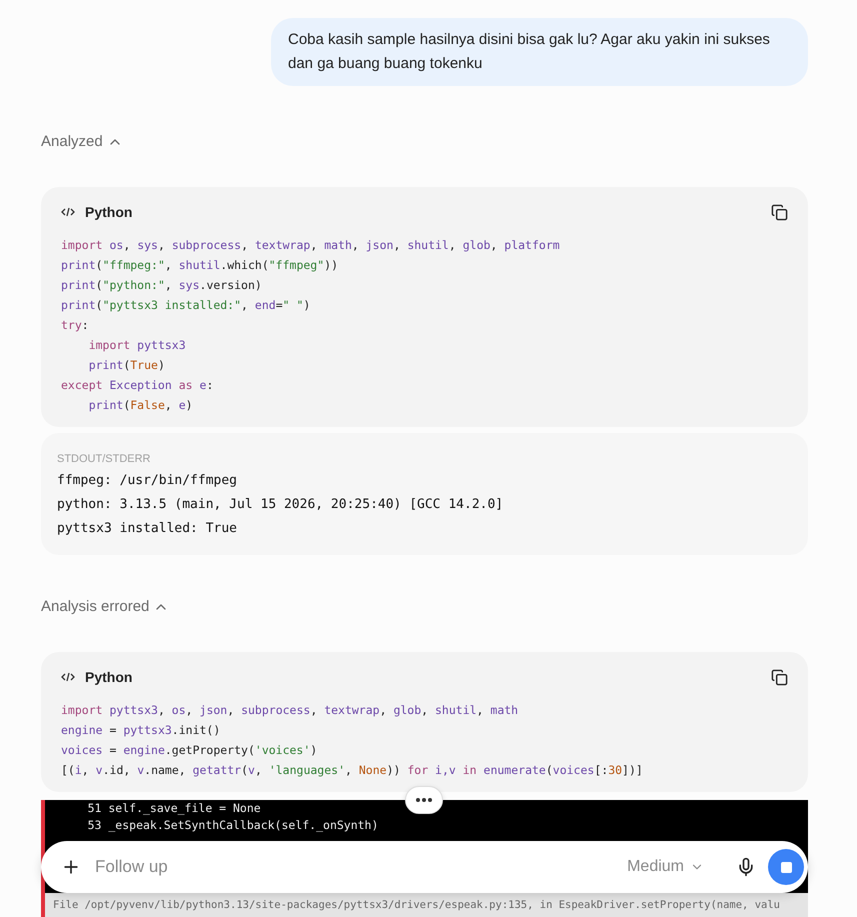  What do you see at coordinates (233, 825) in the screenshot?
I see `traceback-line: 53 _espeak.SetSynthCallback(self._onSynth)` at bounding box center [233, 825].